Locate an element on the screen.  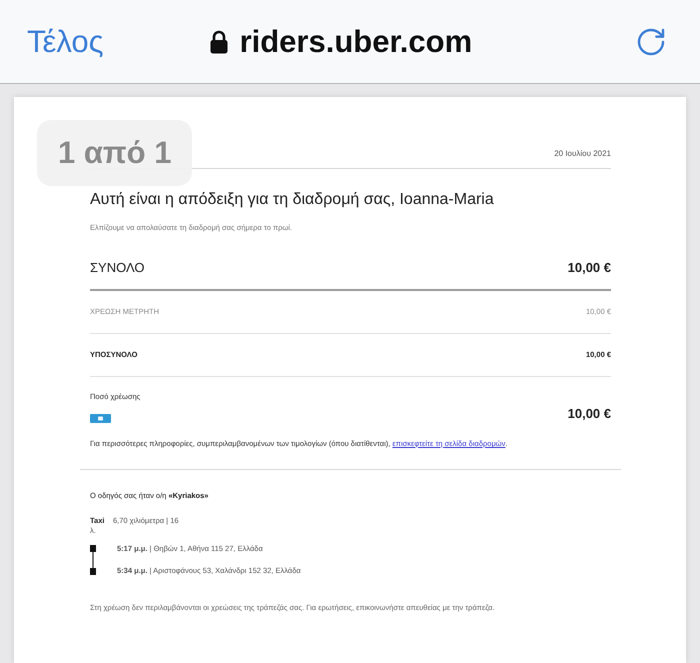
route-icon is located at coordinates (93, 560).